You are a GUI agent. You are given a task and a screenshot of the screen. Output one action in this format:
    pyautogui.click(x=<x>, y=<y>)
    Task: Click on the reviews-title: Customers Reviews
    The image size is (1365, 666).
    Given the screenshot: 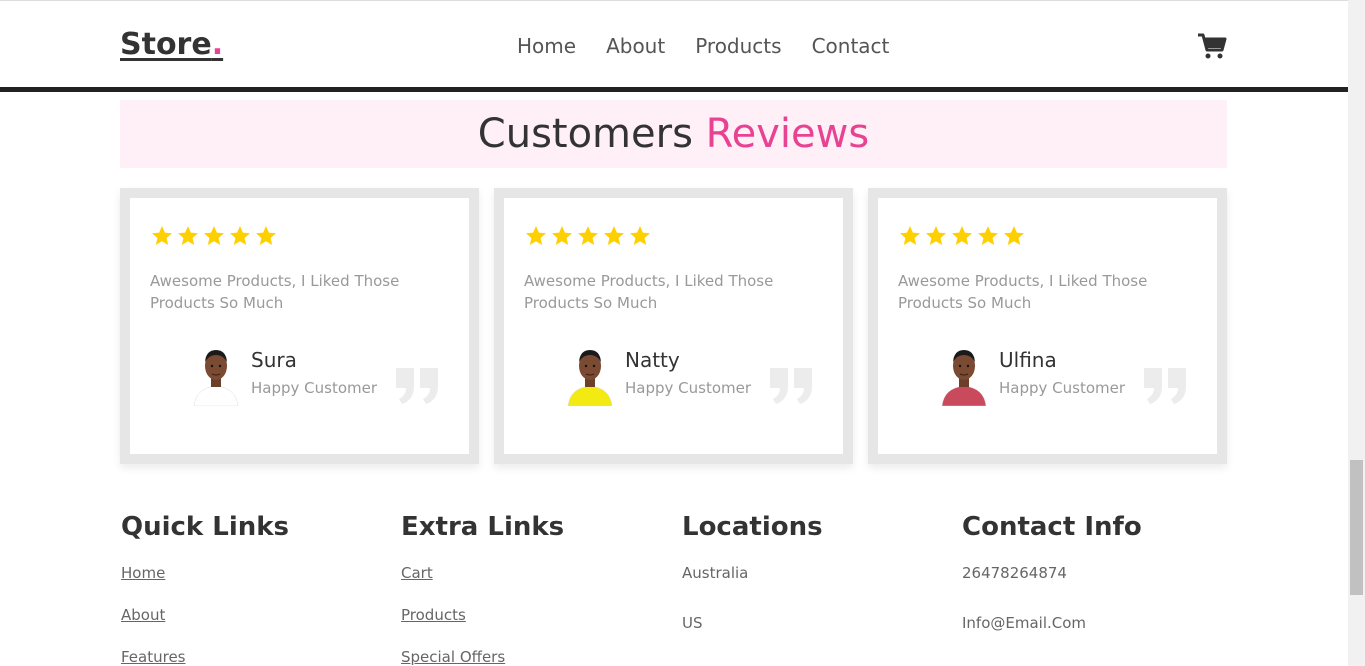 What is the action you would take?
    pyautogui.click(x=673, y=134)
    